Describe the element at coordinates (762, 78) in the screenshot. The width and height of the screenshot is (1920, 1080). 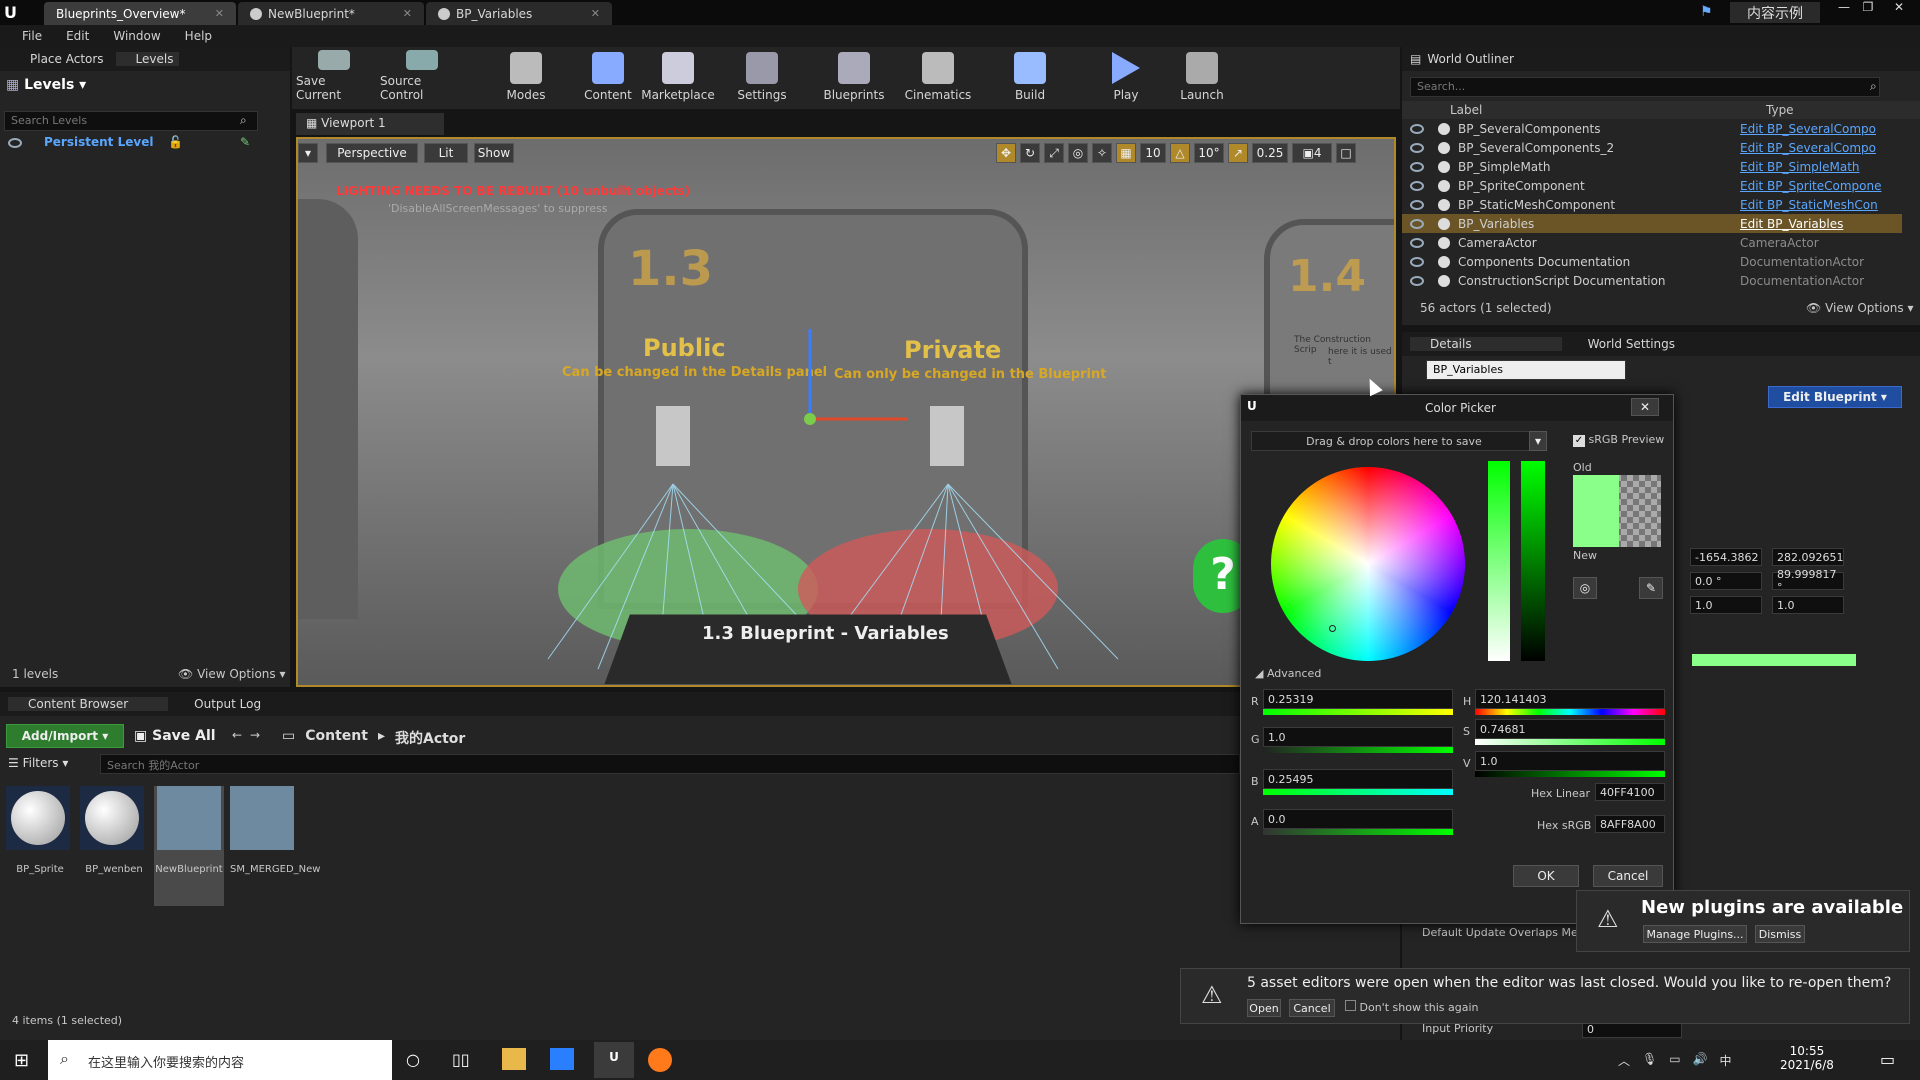
I see `settings-button: Settings` at that location.